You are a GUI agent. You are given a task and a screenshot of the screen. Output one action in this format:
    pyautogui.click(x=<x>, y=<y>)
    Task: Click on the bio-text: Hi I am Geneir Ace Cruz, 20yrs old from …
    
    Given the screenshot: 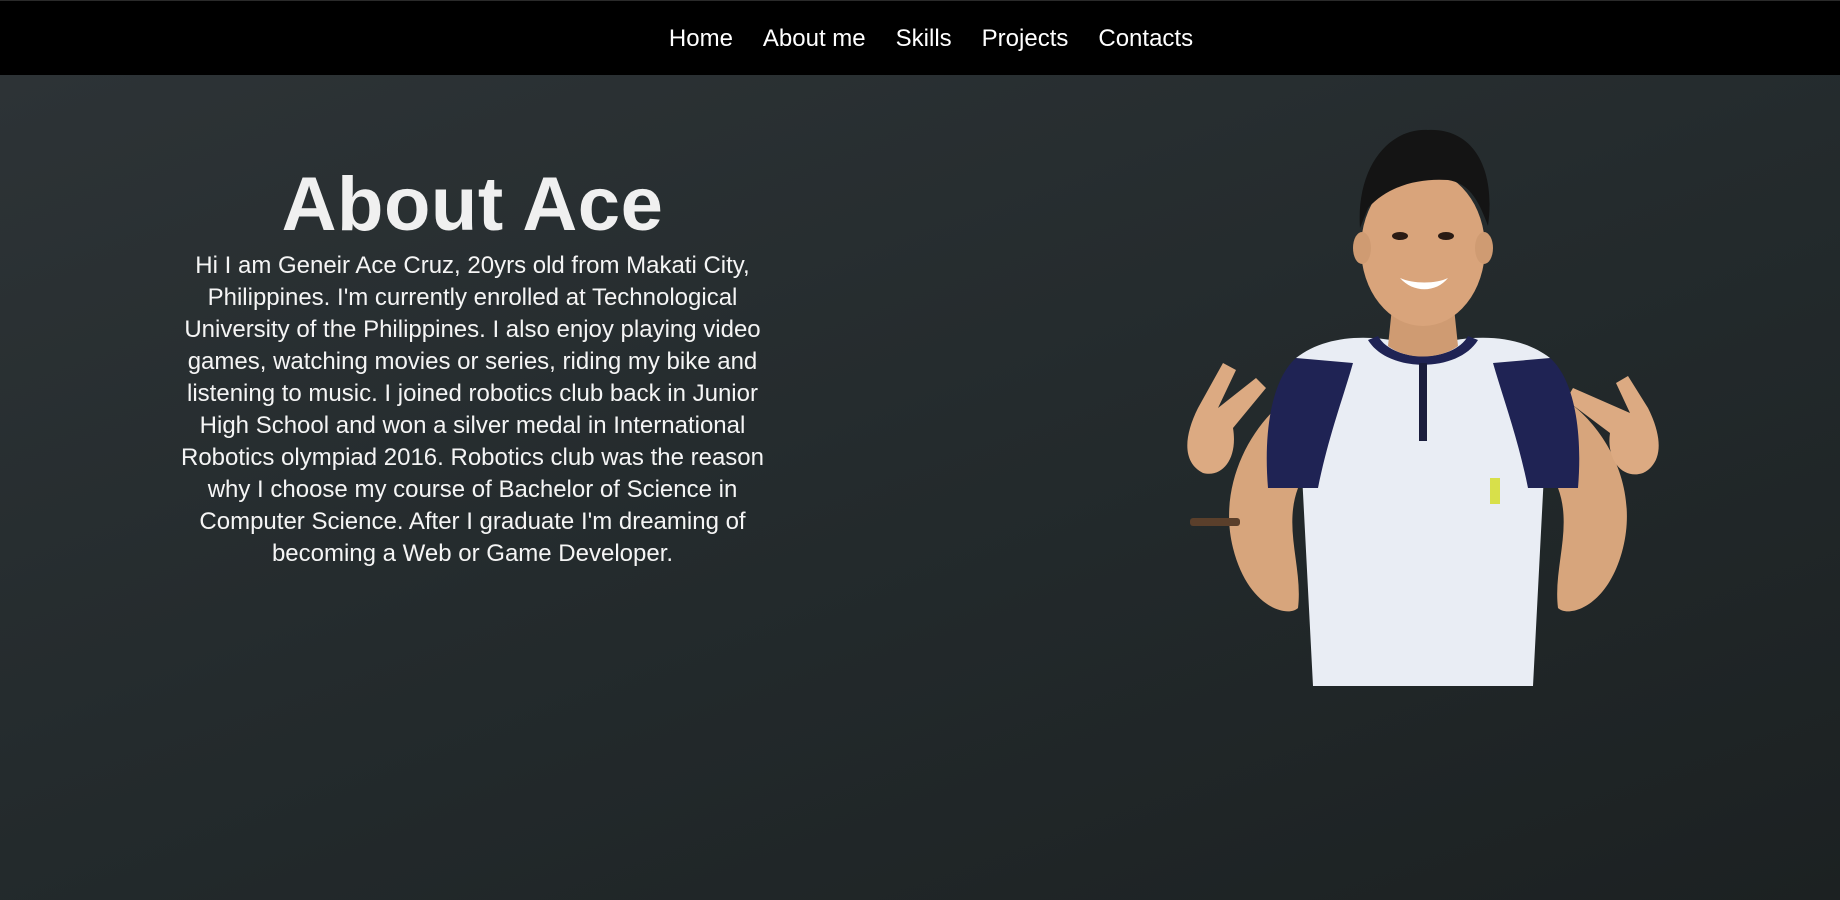 What is the action you would take?
    pyautogui.click(x=472, y=409)
    